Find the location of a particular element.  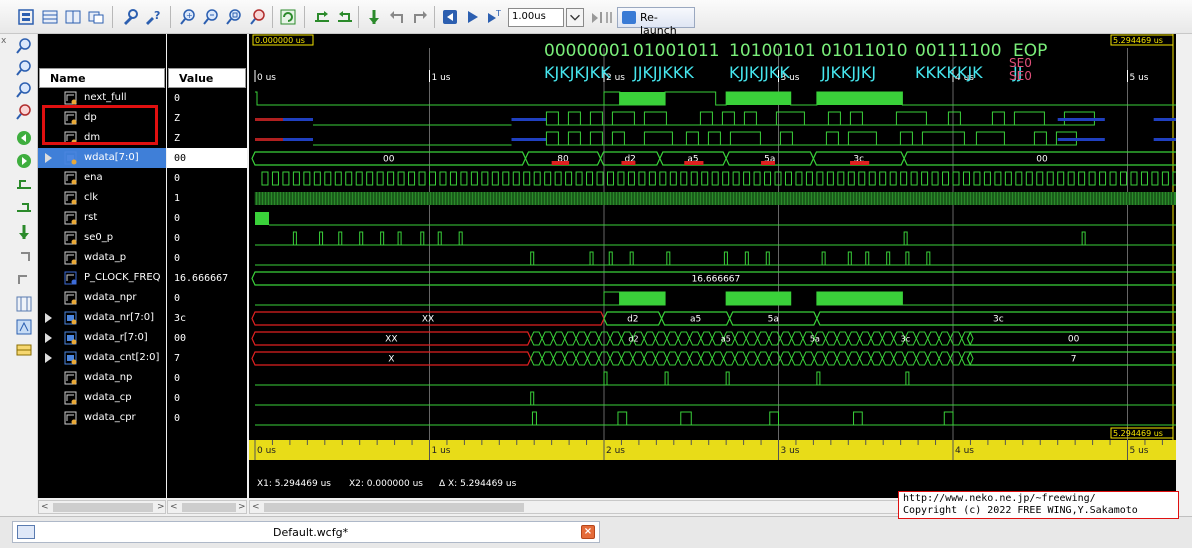

ruler-tick-label: 0 us is located at coordinates (266, 451).